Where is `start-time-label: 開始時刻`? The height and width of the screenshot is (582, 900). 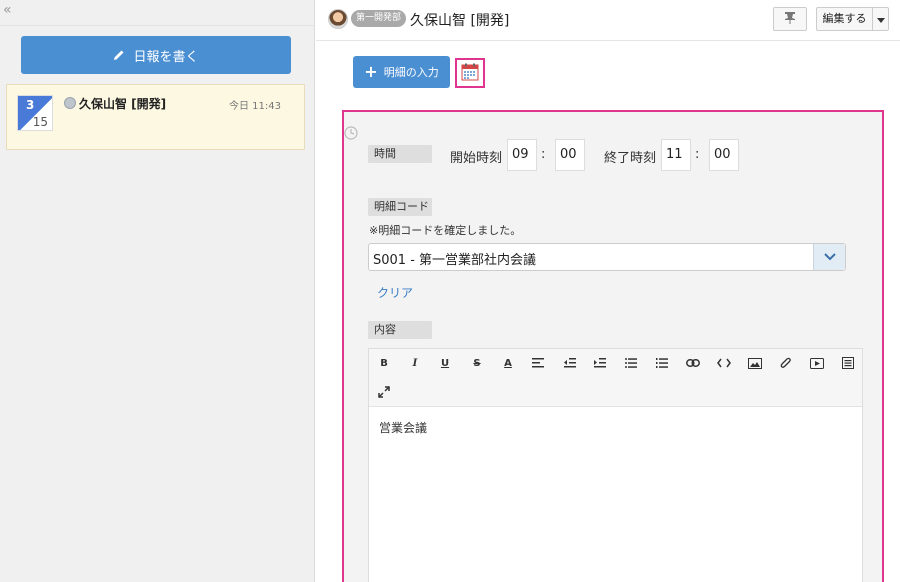
start-time-label: 開始時刻 is located at coordinates (476, 158).